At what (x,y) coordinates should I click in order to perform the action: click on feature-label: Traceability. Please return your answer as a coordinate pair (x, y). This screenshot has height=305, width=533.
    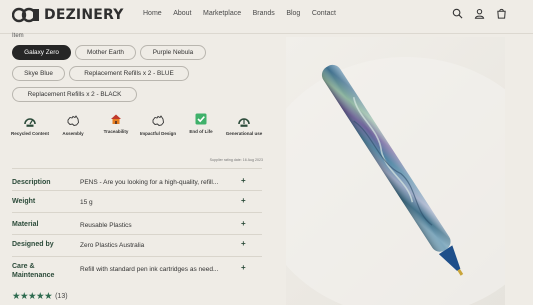
    Looking at the image, I should click on (116, 131).